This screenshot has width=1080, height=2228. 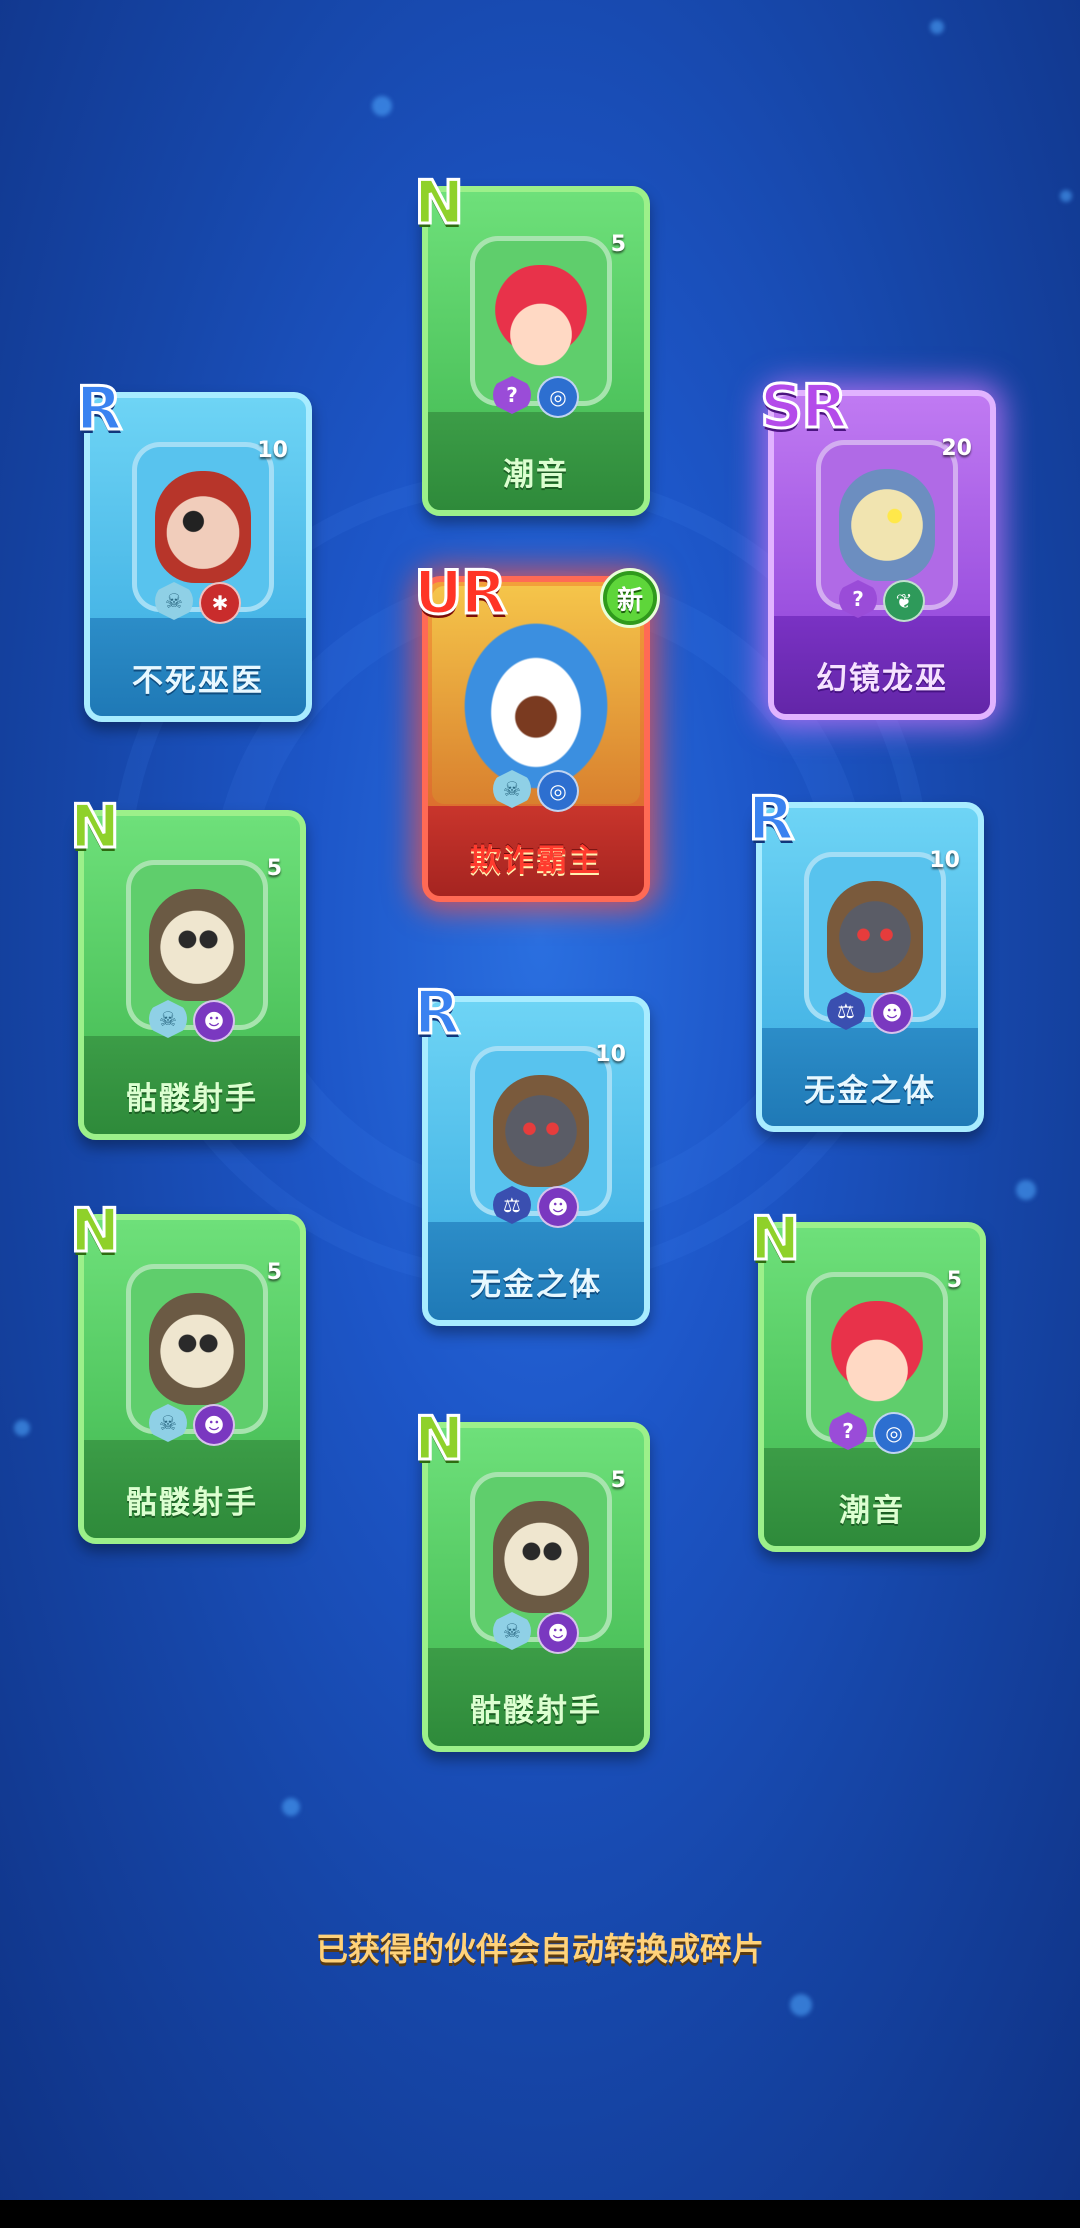 I want to click on partner-card: ☠ ◎ 欺诈霸主 UR 新, so click(x=536, y=729).